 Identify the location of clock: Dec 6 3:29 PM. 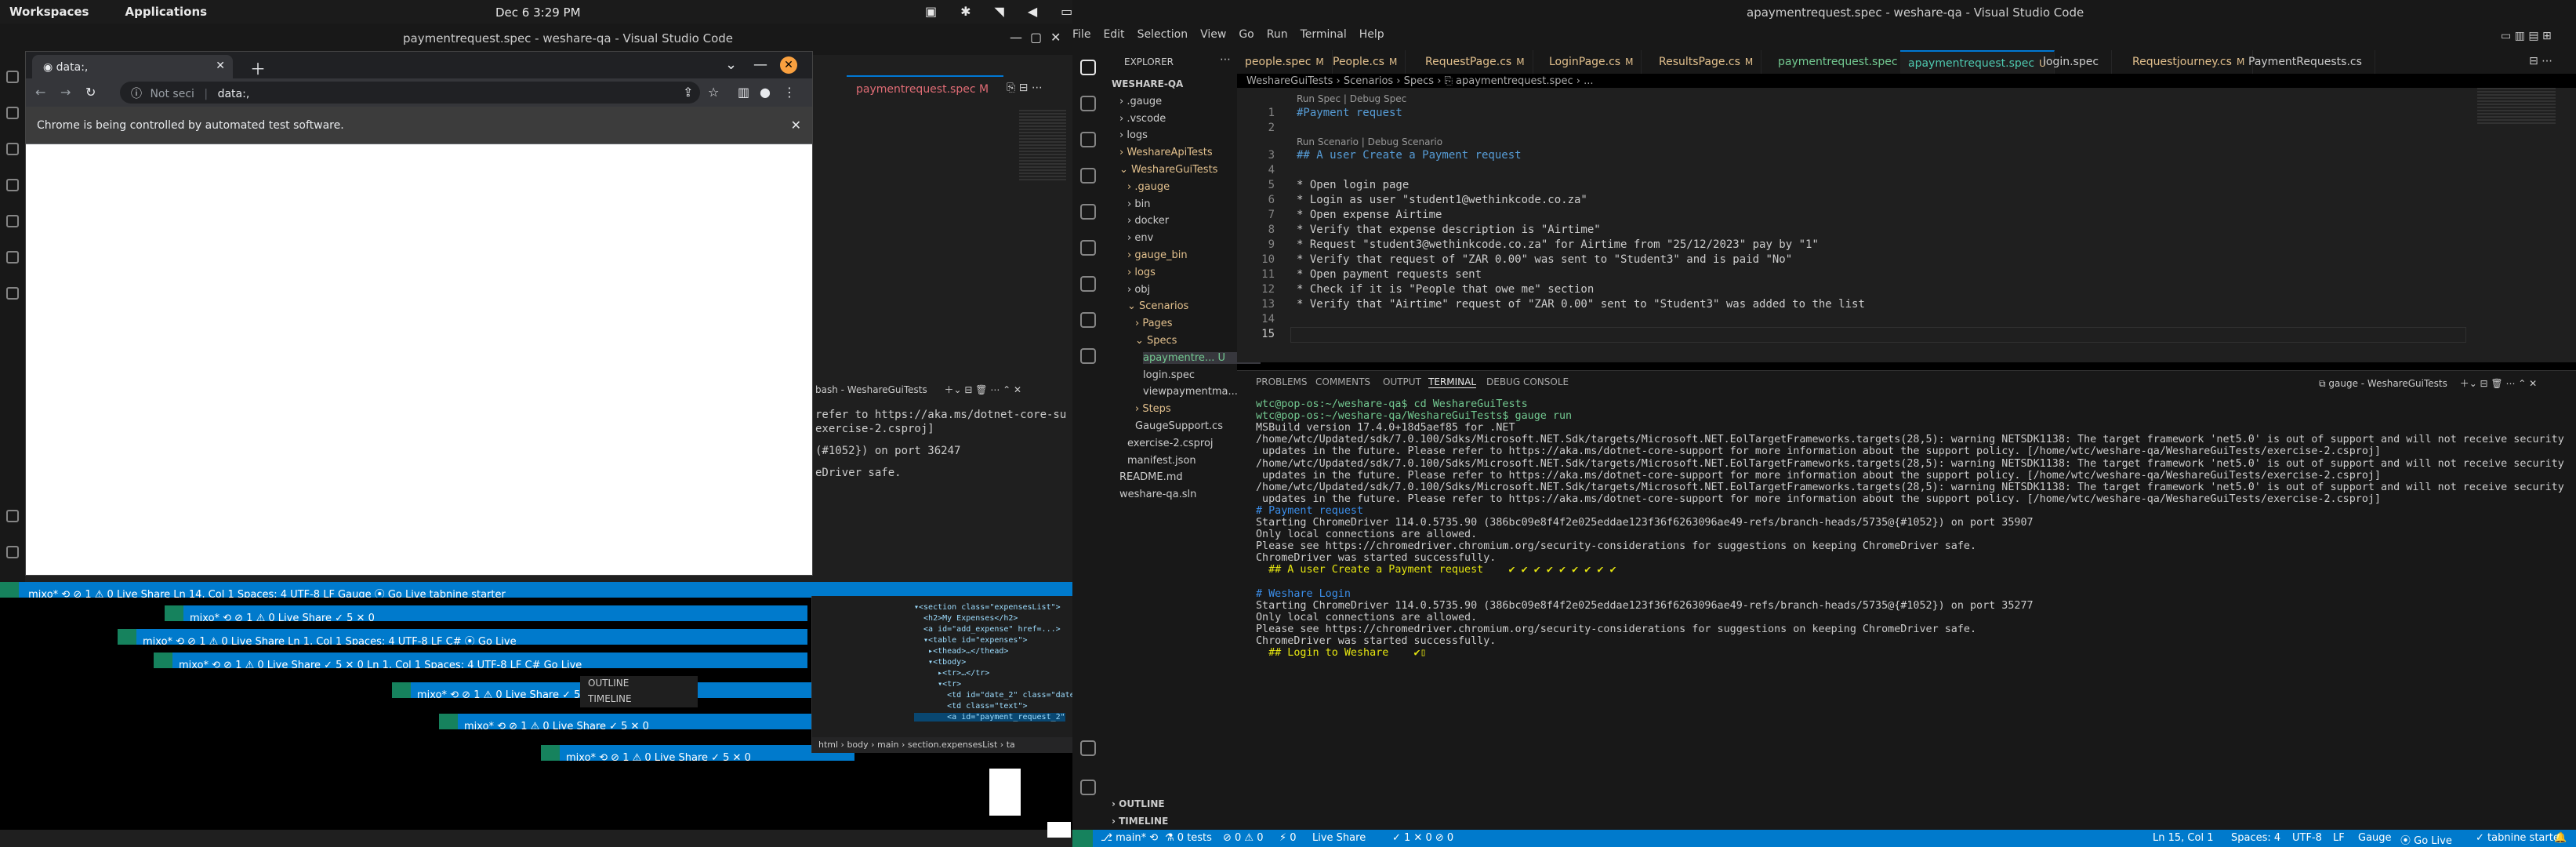
(538, 12).